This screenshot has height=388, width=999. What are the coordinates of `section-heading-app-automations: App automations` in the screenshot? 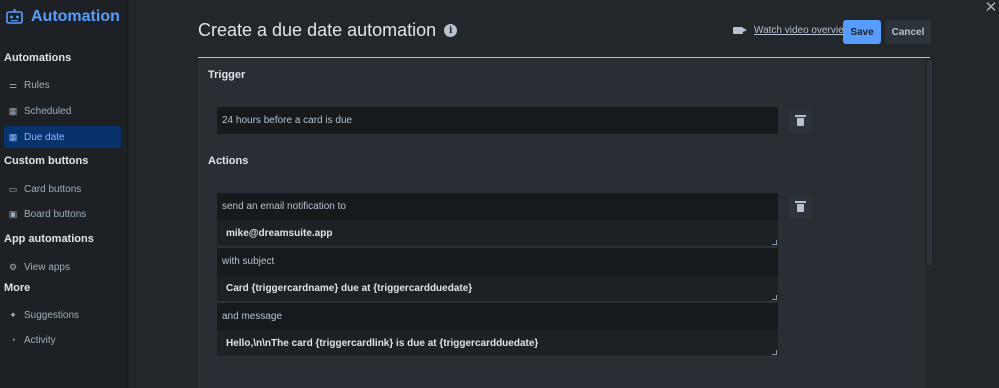 It's located at (49, 239).